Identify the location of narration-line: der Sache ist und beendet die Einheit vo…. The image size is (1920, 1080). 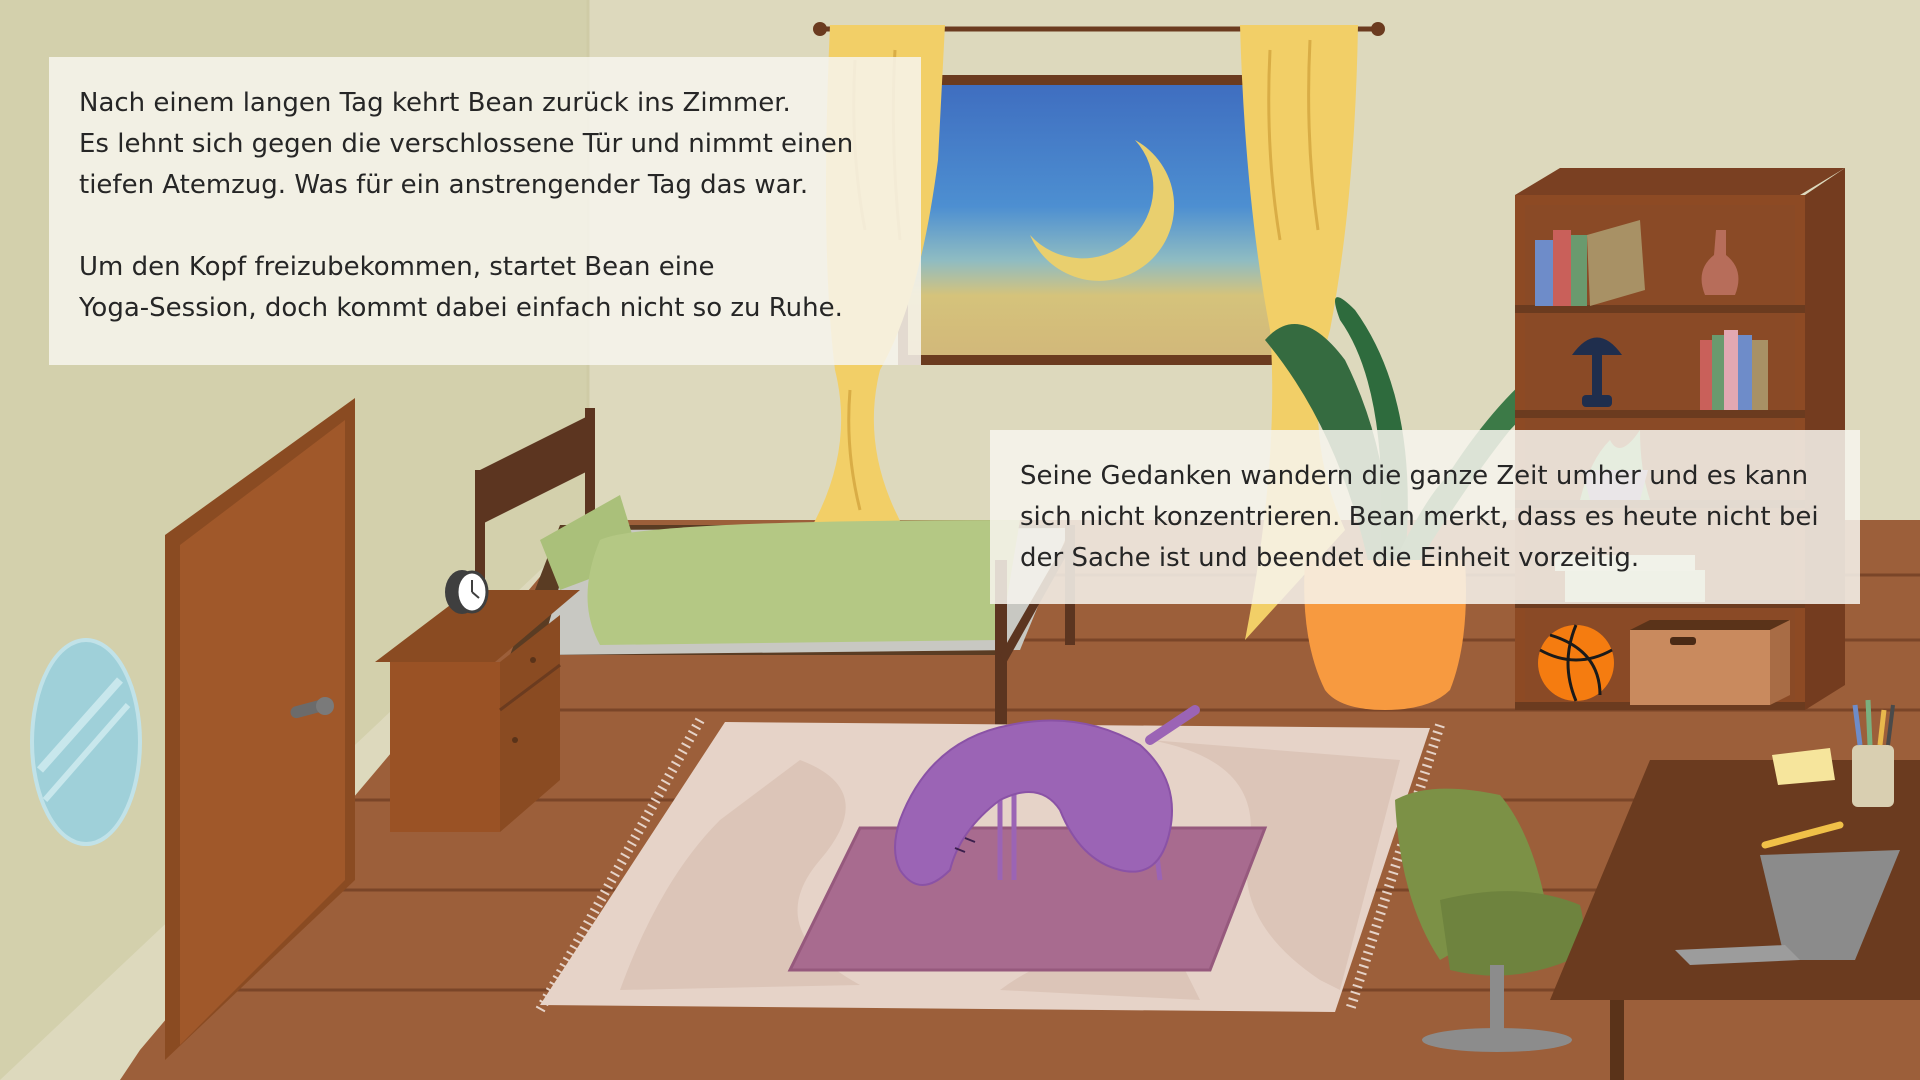
(1330, 558).